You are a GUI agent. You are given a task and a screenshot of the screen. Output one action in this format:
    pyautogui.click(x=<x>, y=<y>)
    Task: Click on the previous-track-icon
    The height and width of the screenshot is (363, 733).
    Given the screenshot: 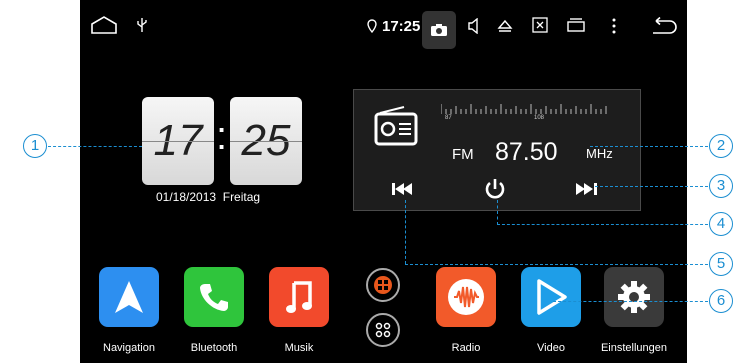 What is the action you would take?
    pyautogui.click(x=403, y=189)
    